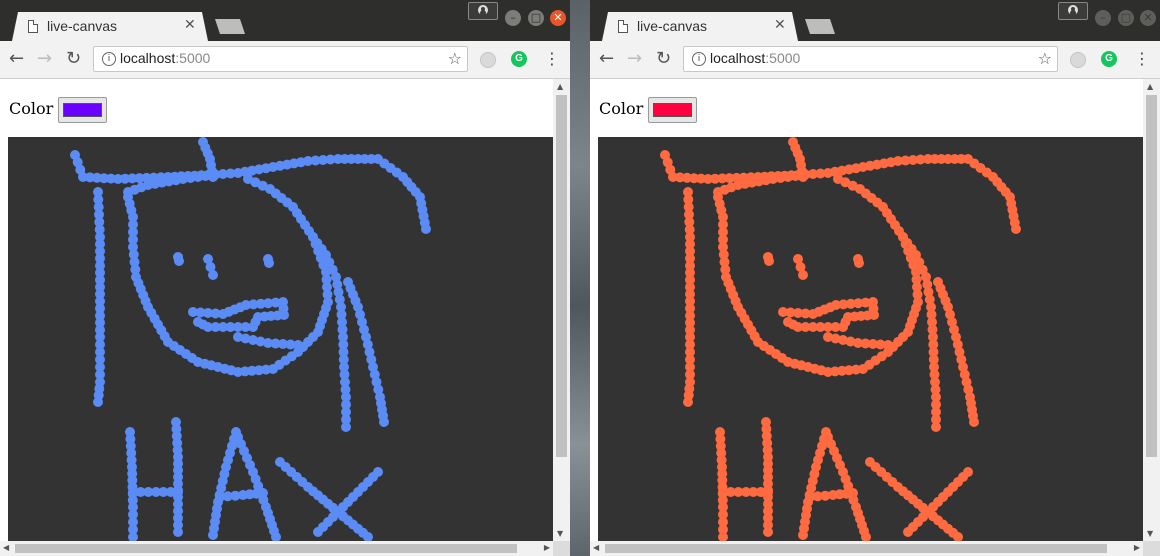 This screenshot has height=556, width=1160. What do you see at coordinates (1151, 548) in the screenshot?
I see `scroll-corner` at bounding box center [1151, 548].